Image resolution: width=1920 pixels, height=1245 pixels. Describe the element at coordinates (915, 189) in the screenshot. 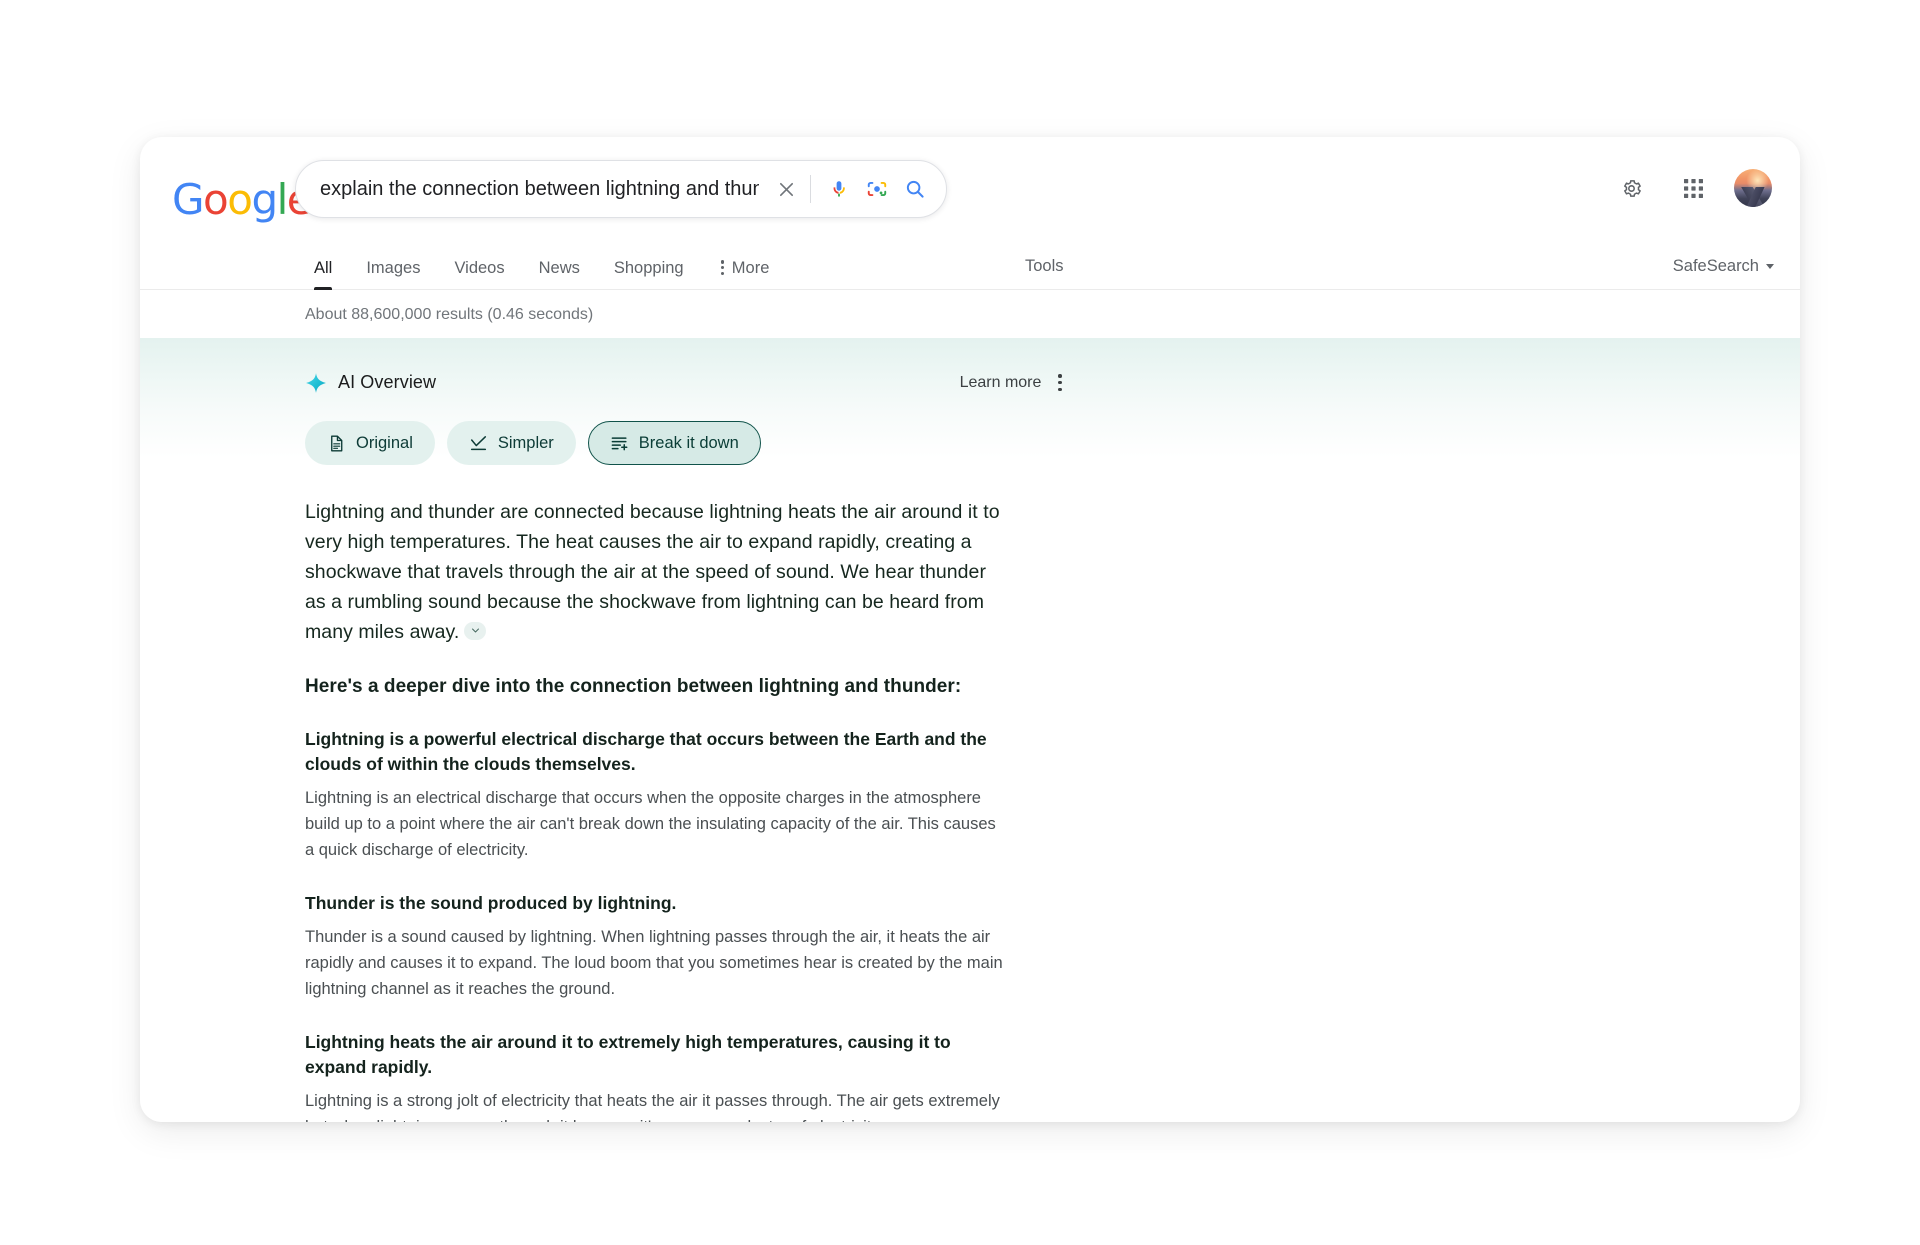

I see `search-submit-button` at that location.